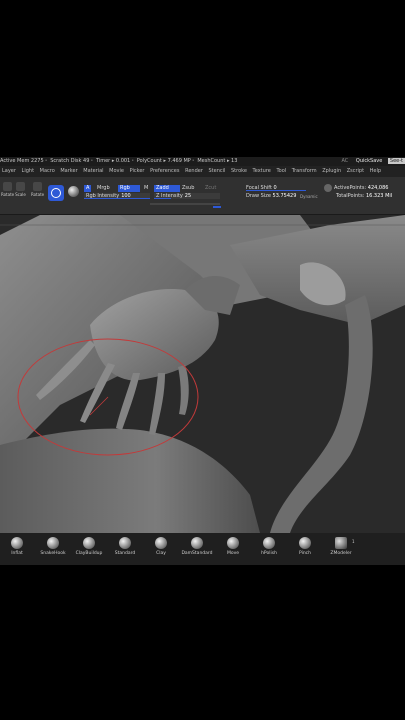 The image size is (405, 720). Describe the element at coordinates (188, 188) in the screenshot. I see `zsub-toggle: Zsub` at that location.